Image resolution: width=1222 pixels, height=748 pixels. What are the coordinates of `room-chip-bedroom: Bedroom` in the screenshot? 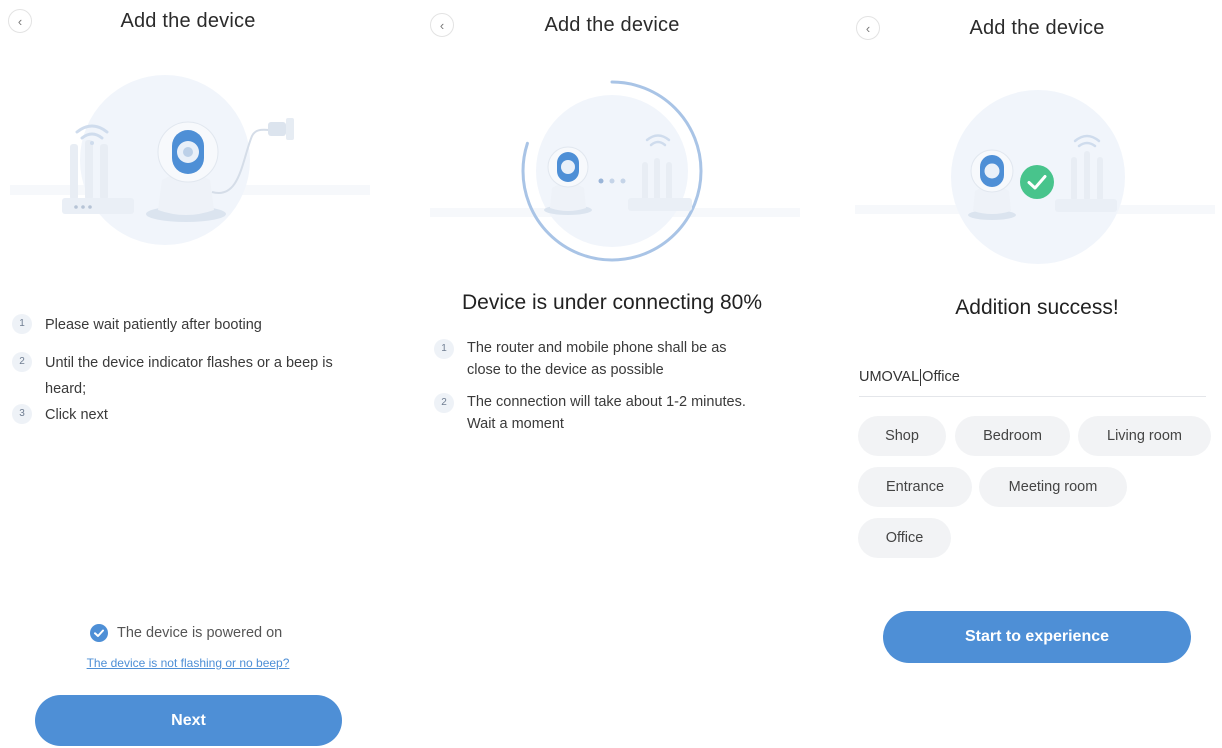 It's located at (1012, 436).